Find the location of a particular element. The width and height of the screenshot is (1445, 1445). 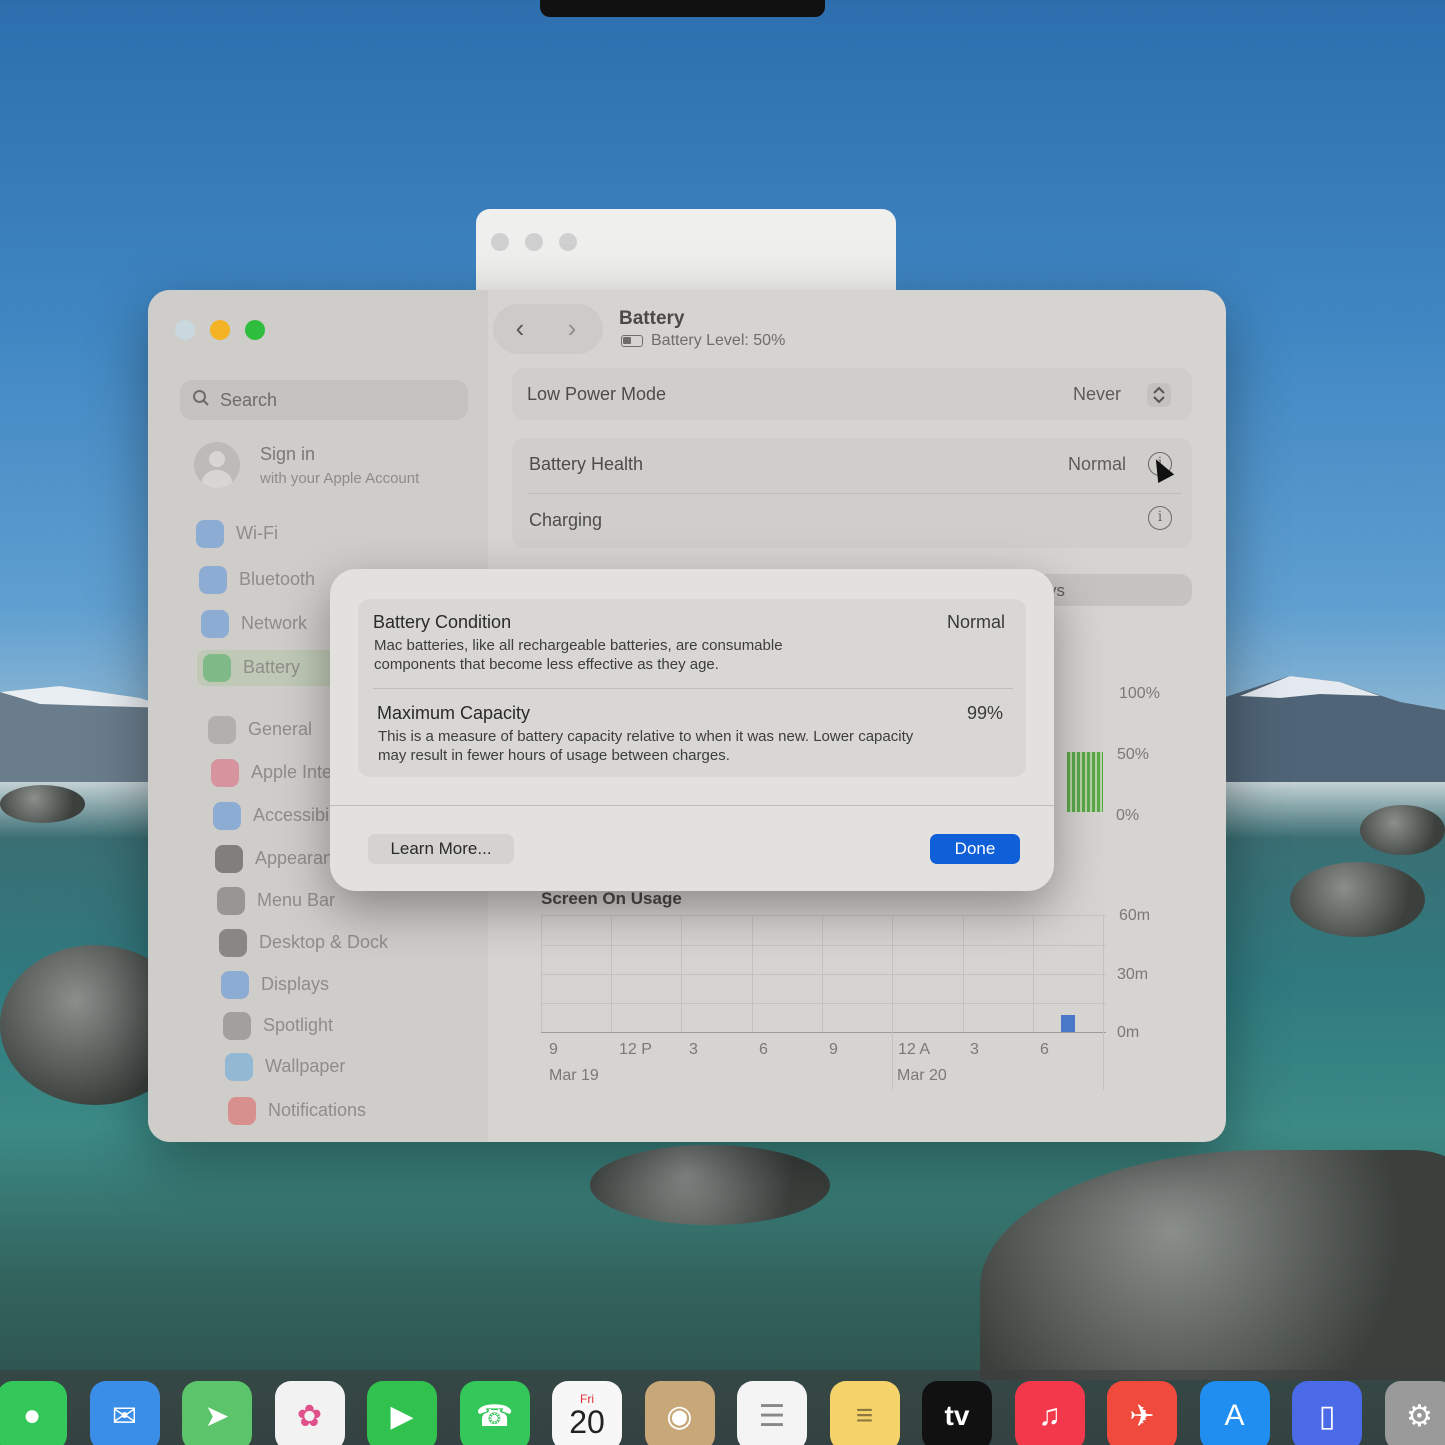

zoom-dot is located at coordinates (568, 242).